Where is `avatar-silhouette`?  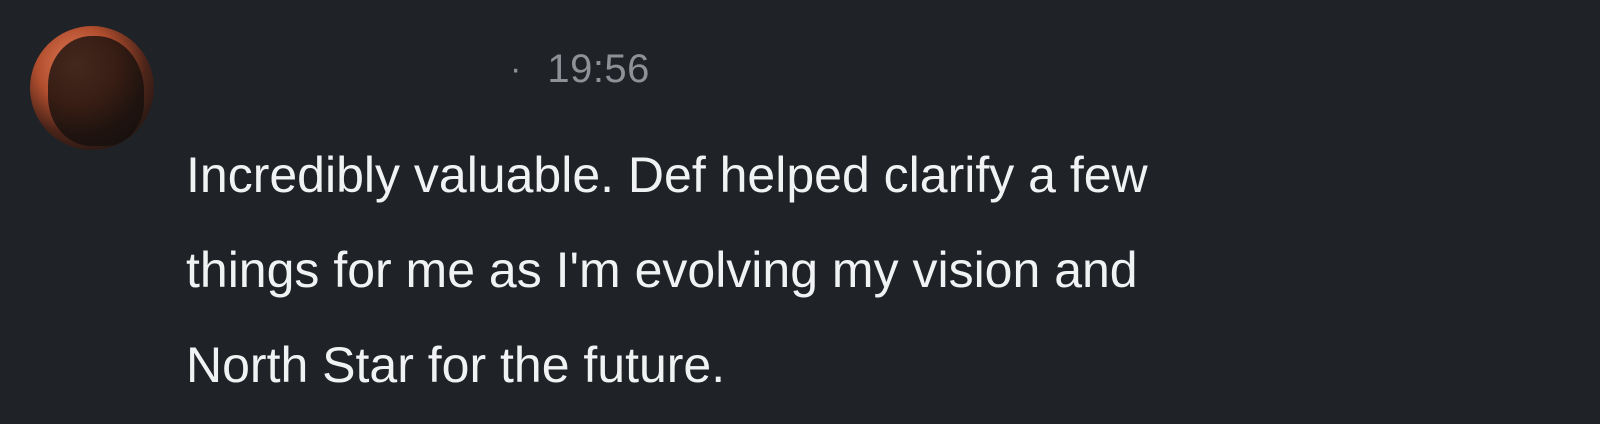
avatar-silhouette is located at coordinates (96, 91).